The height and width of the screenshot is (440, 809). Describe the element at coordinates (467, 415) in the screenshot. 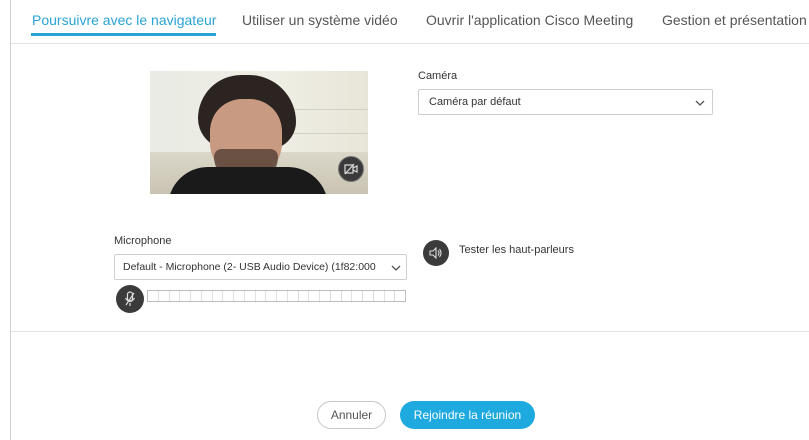

I see `join-meeting-button: Rejoindre la réunion` at that location.